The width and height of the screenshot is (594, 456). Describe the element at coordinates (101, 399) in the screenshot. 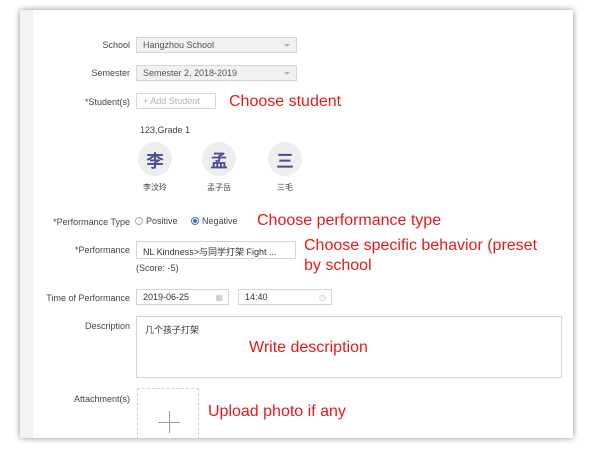

I see `attachments-label: Attachment(s)` at that location.